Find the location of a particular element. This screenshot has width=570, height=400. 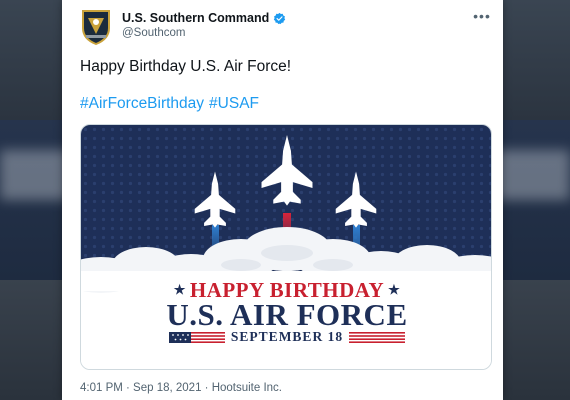

hashtag-link: #AirForceBirthday is located at coordinates (142, 104).